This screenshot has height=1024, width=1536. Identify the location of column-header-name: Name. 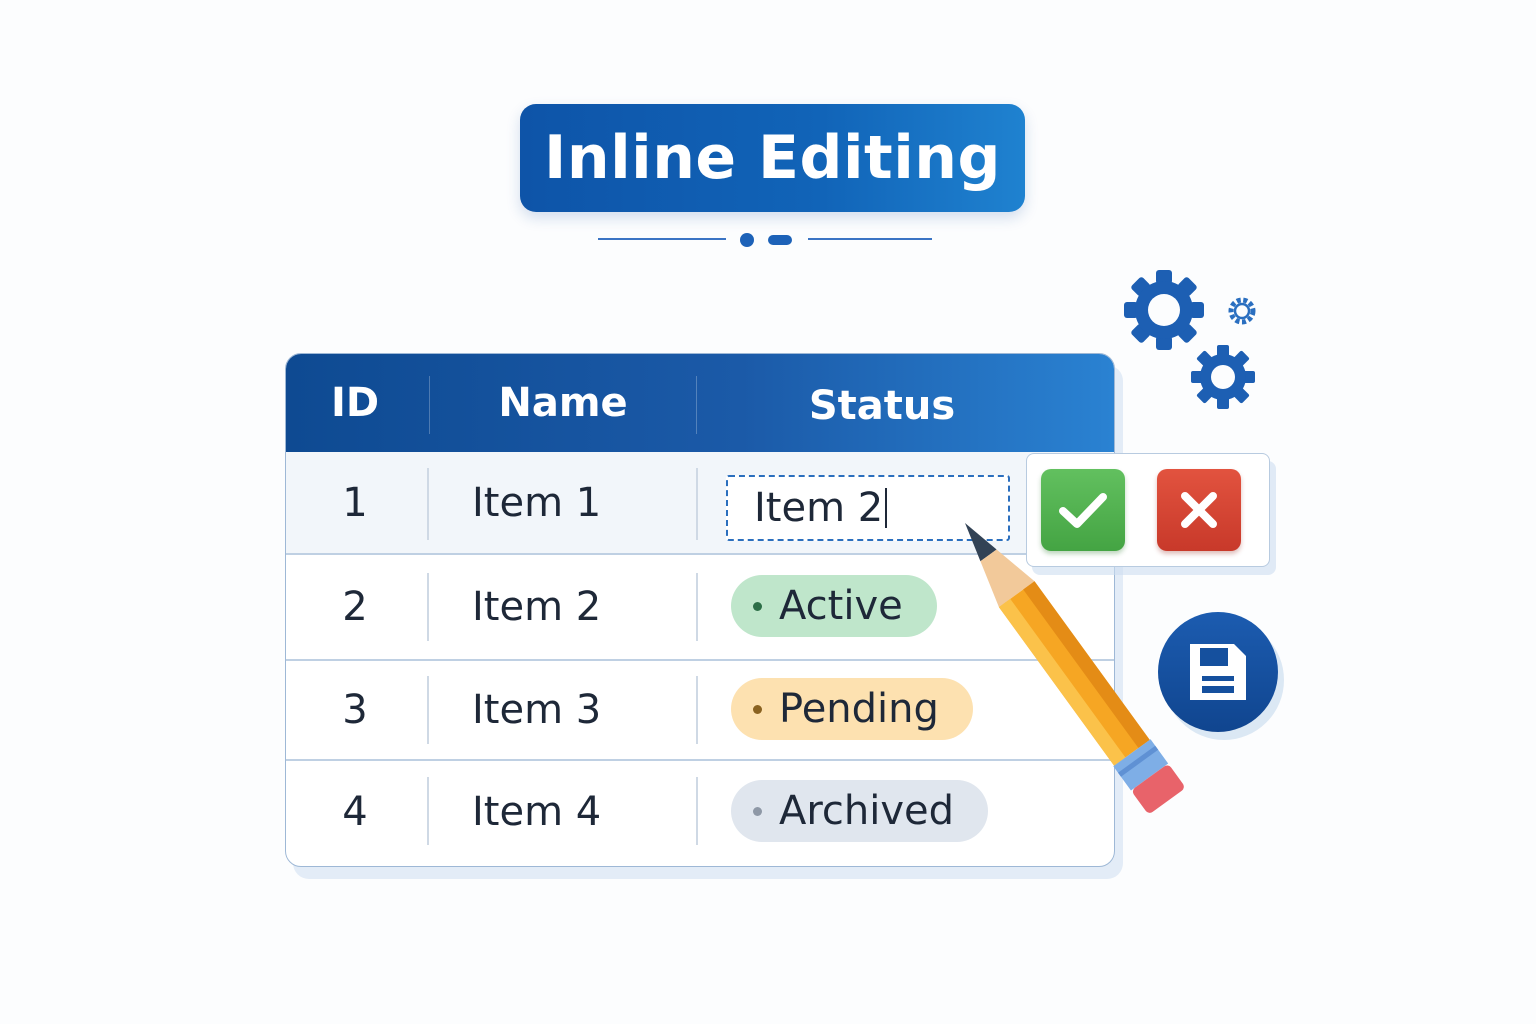
(563, 403).